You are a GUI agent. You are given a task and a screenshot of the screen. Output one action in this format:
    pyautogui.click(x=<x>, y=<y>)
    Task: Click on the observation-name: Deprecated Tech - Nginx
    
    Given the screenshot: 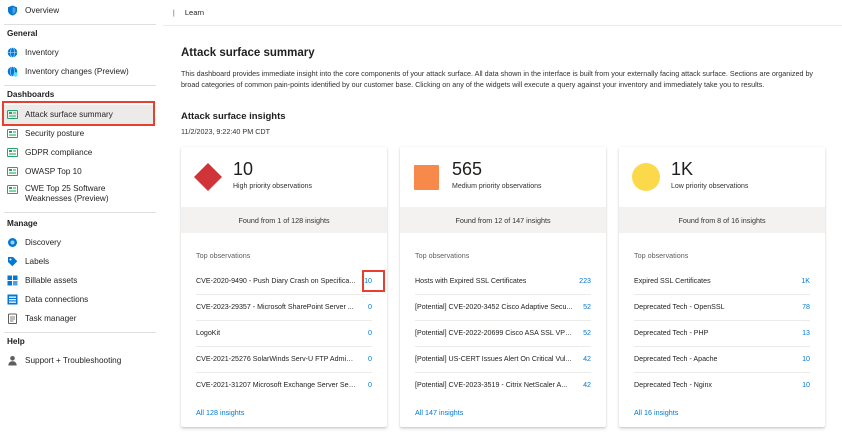 What is the action you would take?
    pyautogui.click(x=673, y=385)
    